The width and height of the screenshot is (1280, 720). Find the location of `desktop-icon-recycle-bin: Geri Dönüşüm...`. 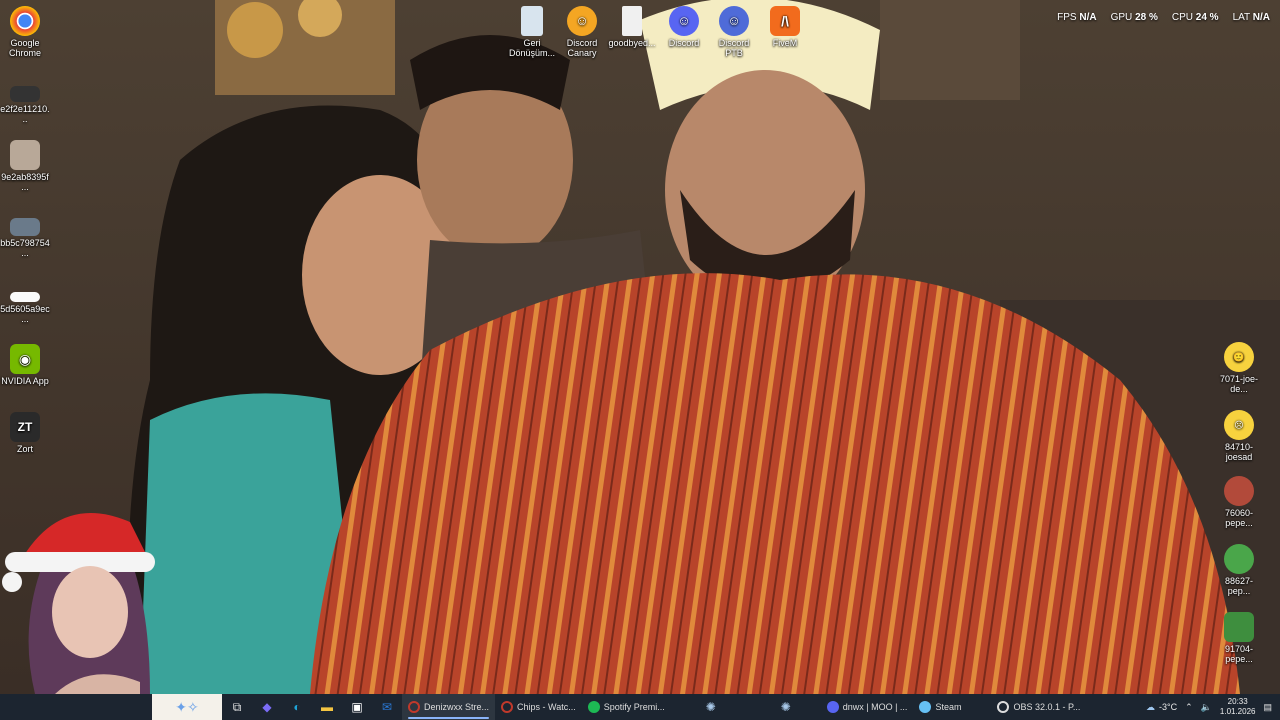

desktop-icon-recycle-bin: Geri Dönüşüm... is located at coordinates (532, 32).